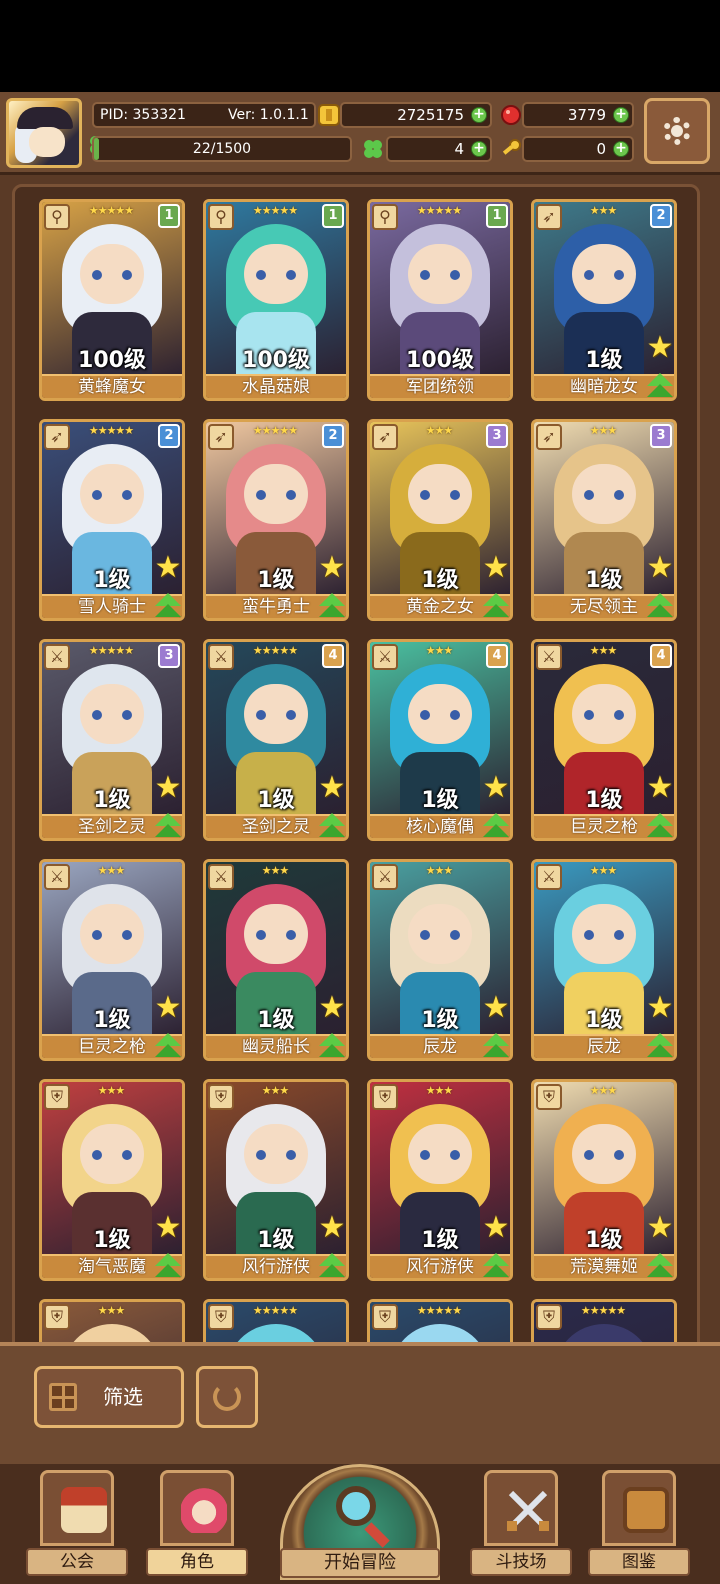 This screenshot has width=720, height=1584. What do you see at coordinates (521, 1562) in the screenshot?
I see `nav-arena-label: 斗技场` at bounding box center [521, 1562].